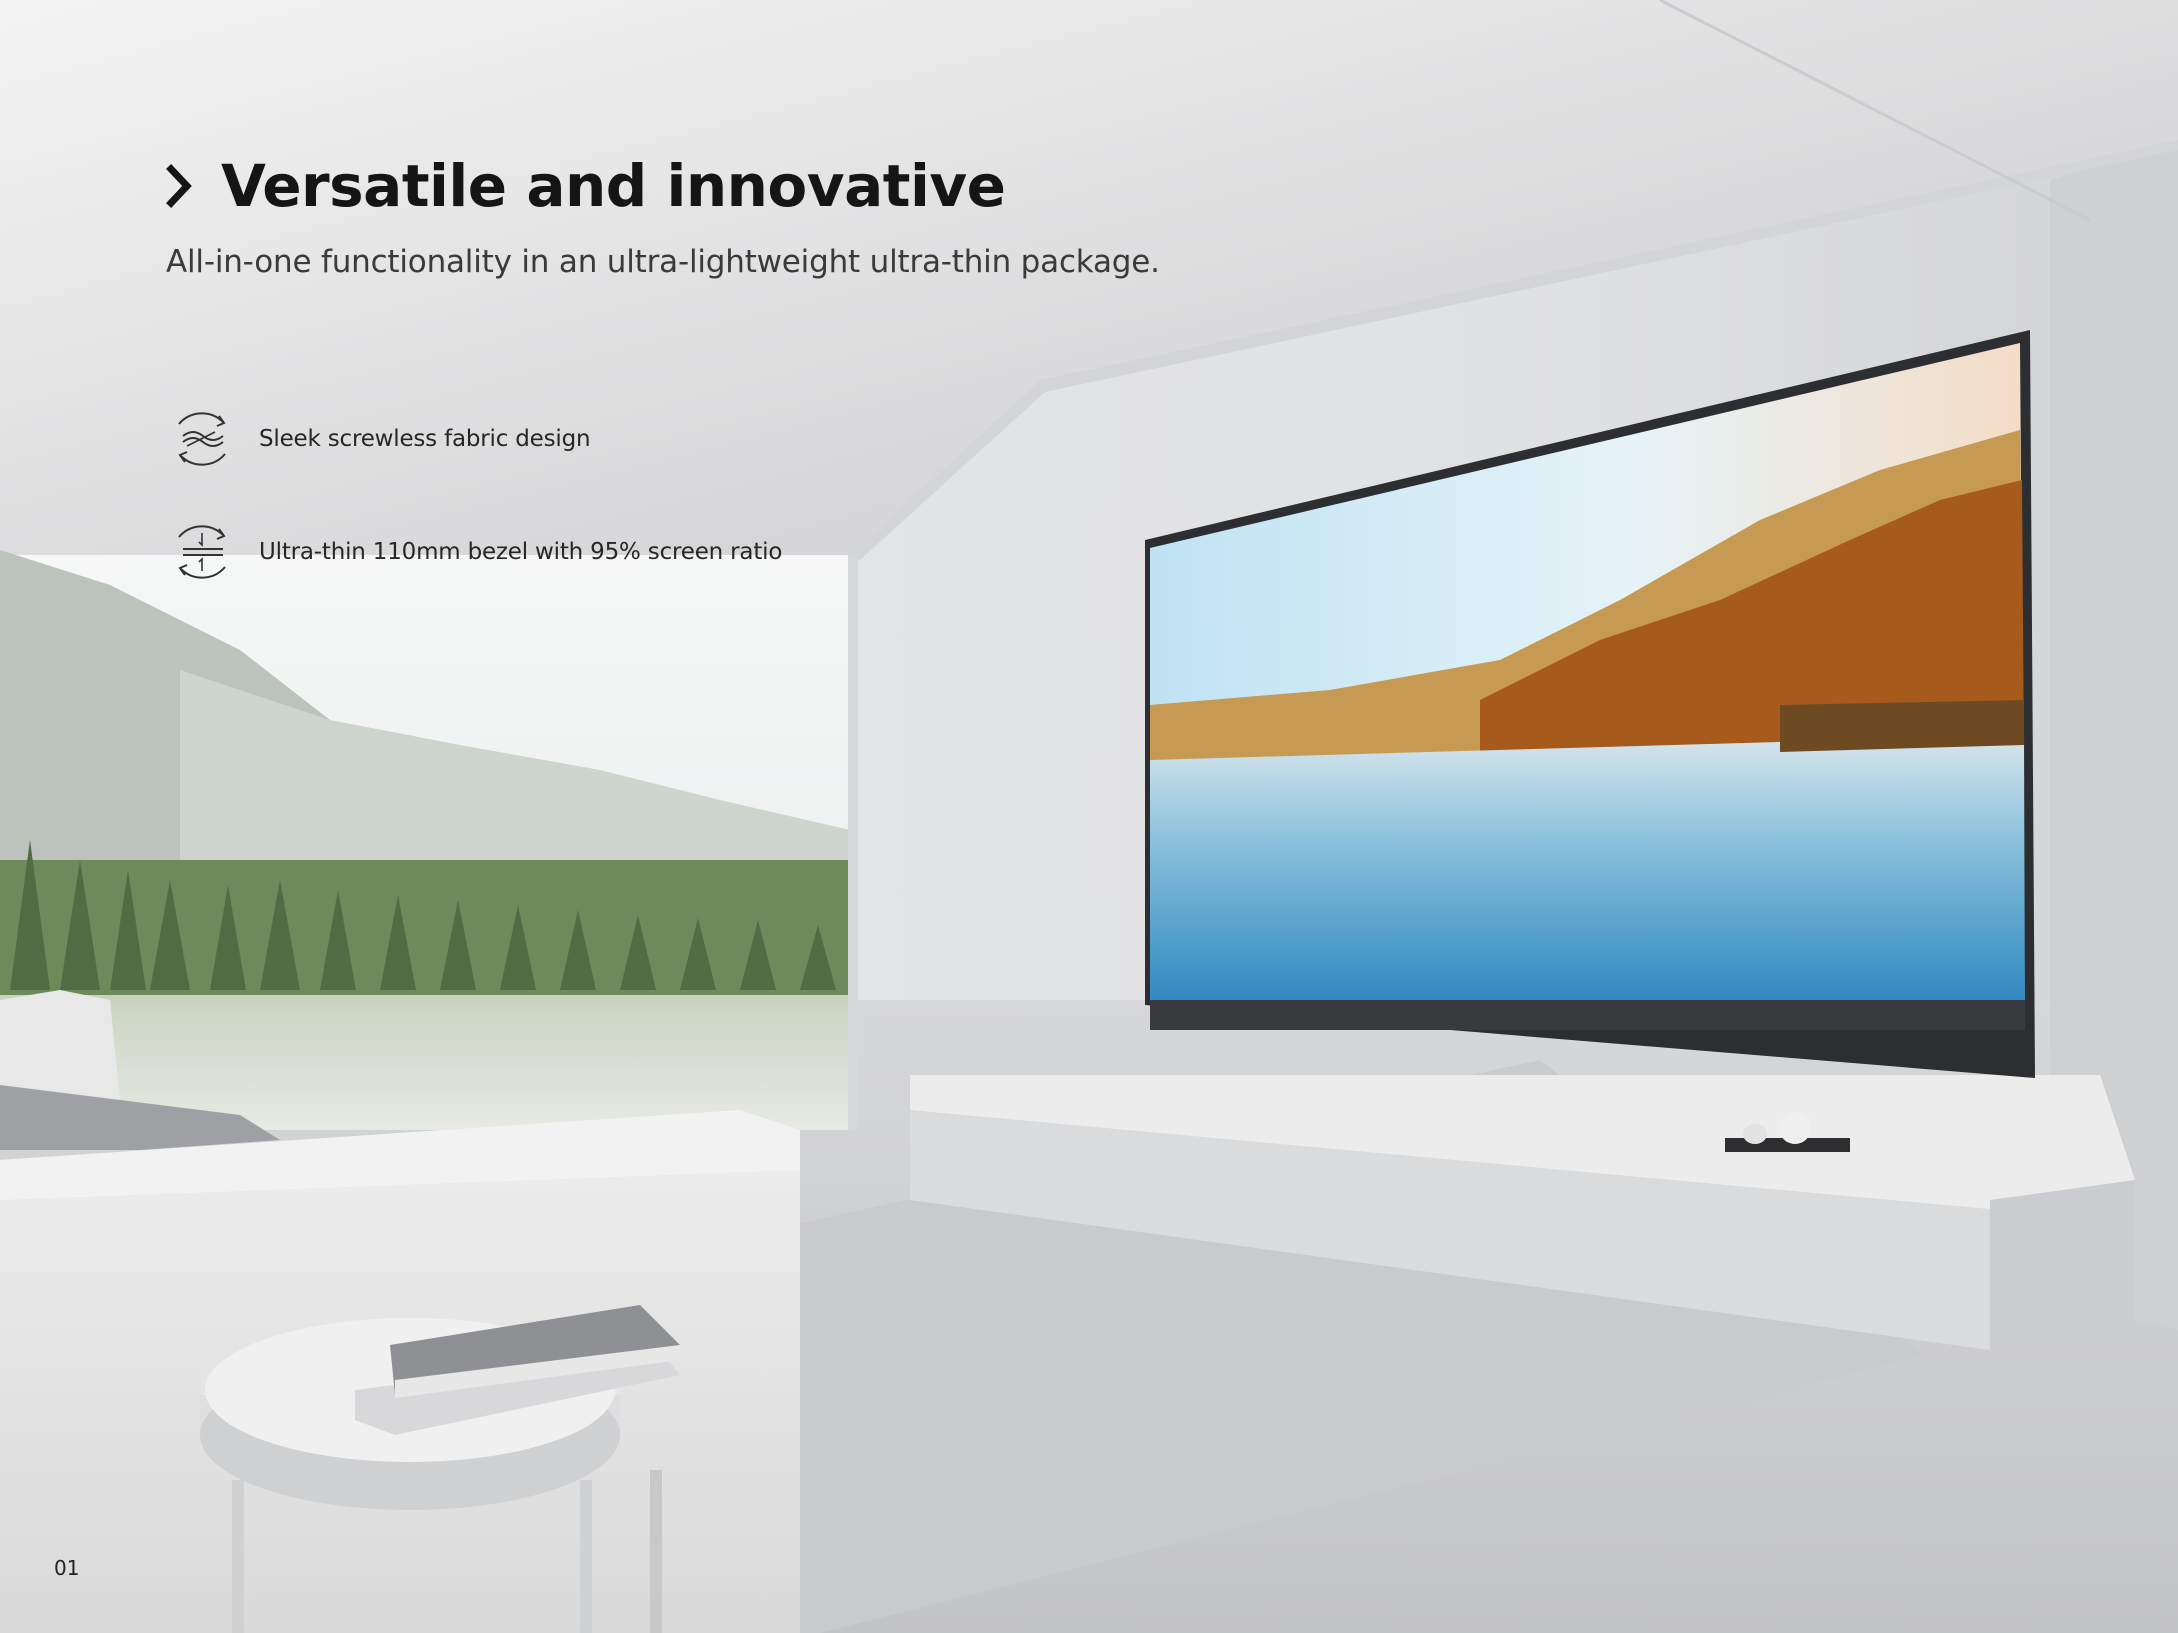 This screenshot has height=1633, width=2178. Describe the element at coordinates (425, 439) in the screenshot. I see `feature-label: Sleek screwless fabric design` at that location.